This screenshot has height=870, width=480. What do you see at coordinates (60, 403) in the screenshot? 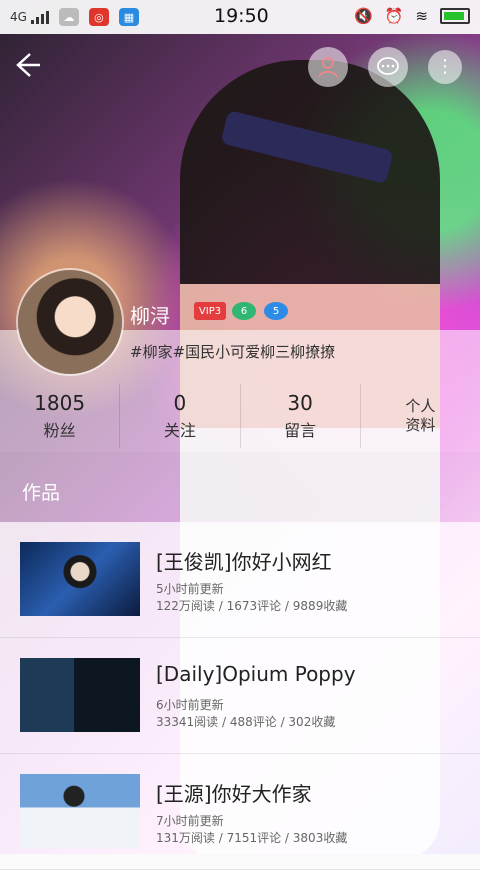
I see `stat-value: 1805` at bounding box center [60, 403].